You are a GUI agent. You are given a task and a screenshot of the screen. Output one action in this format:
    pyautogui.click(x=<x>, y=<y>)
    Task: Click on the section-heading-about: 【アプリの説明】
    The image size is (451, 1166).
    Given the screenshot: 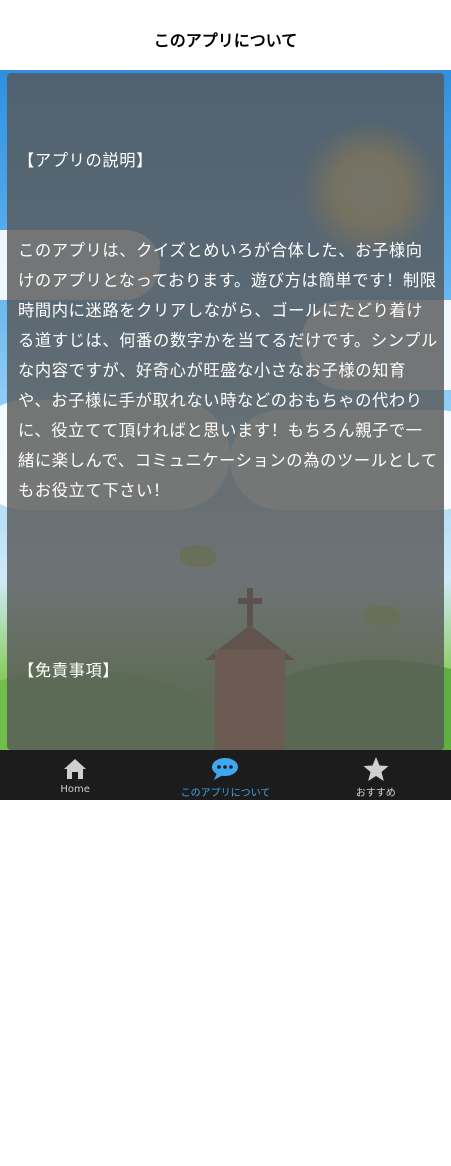 What is the action you would take?
    pyautogui.click(x=86, y=160)
    